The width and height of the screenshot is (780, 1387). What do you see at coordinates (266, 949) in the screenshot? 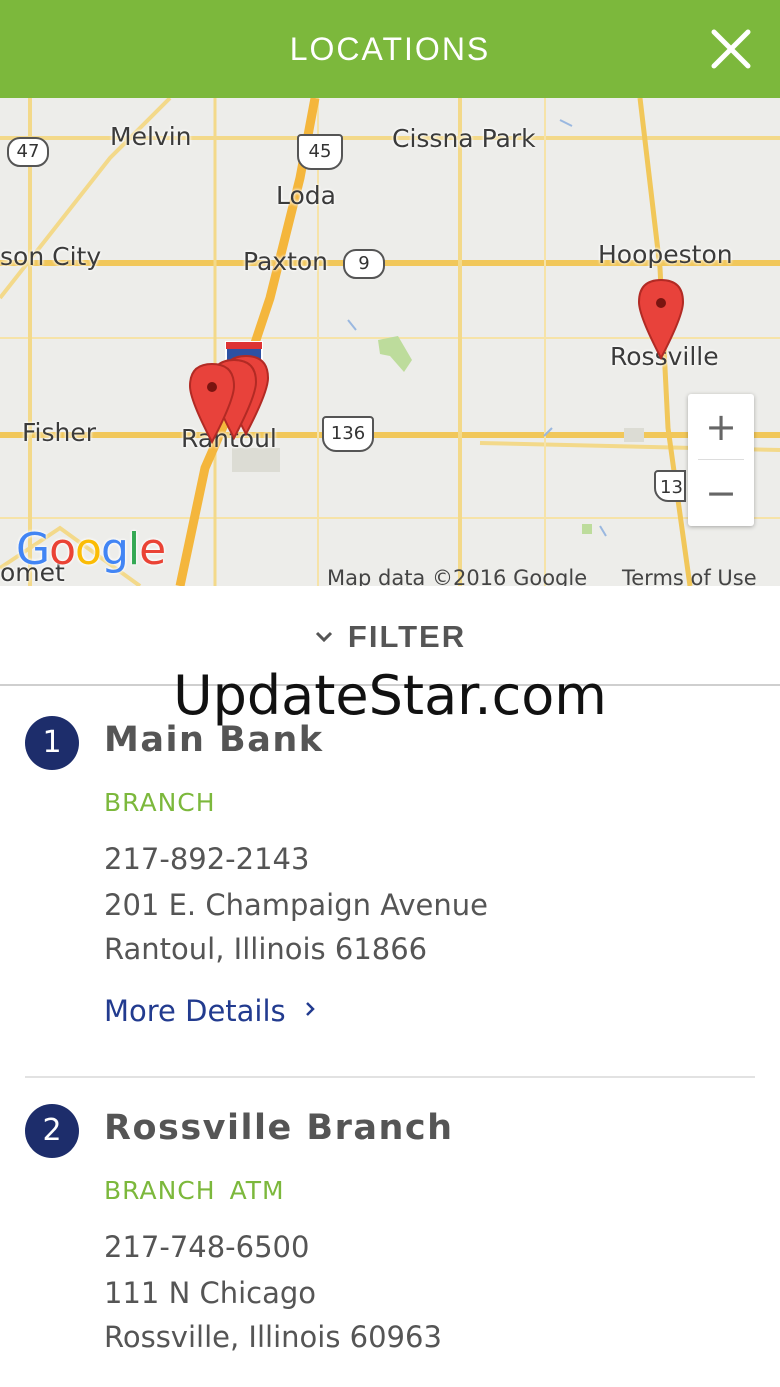
I see `location-city: Rantoul, Illinois 61866` at bounding box center [266, 949].